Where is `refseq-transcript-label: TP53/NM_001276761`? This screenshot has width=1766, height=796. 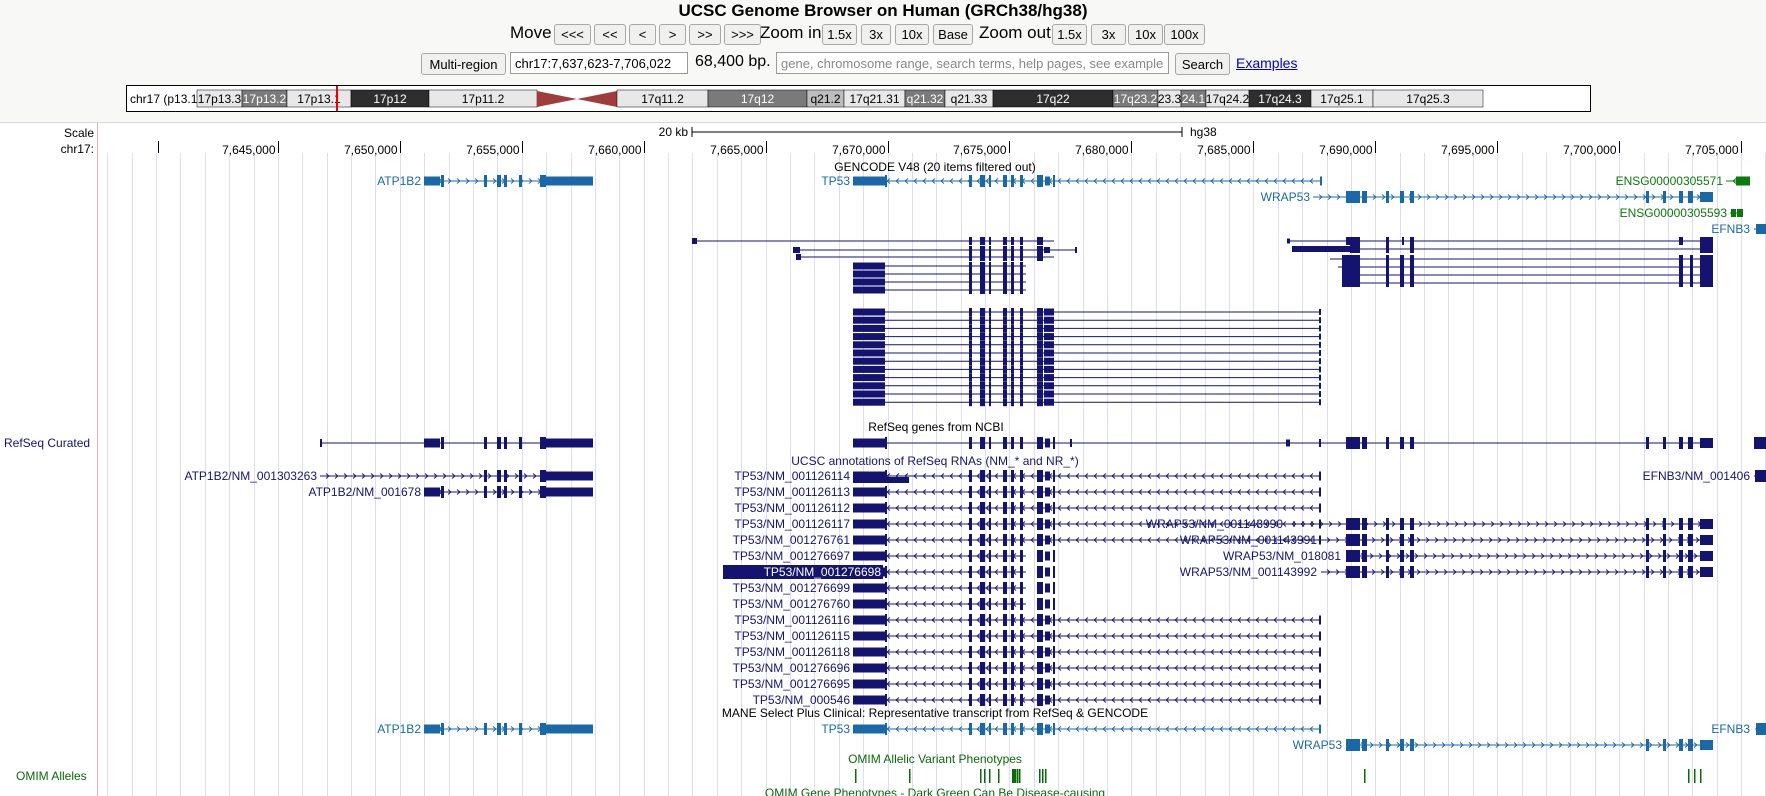
refseq-transcript-label: TP53/NM_001276761 is located at coordinates (792, 540).